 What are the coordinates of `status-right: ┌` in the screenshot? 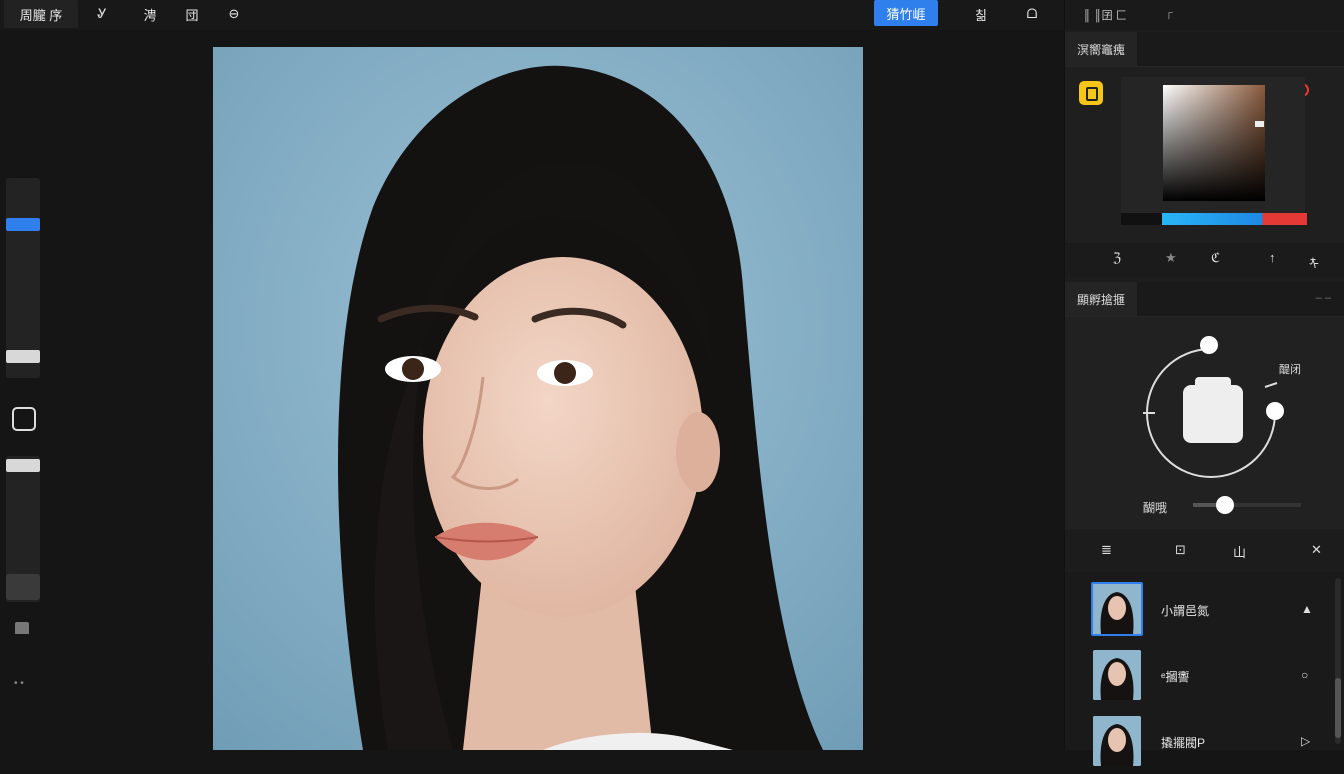 It's located at (1169, 13).